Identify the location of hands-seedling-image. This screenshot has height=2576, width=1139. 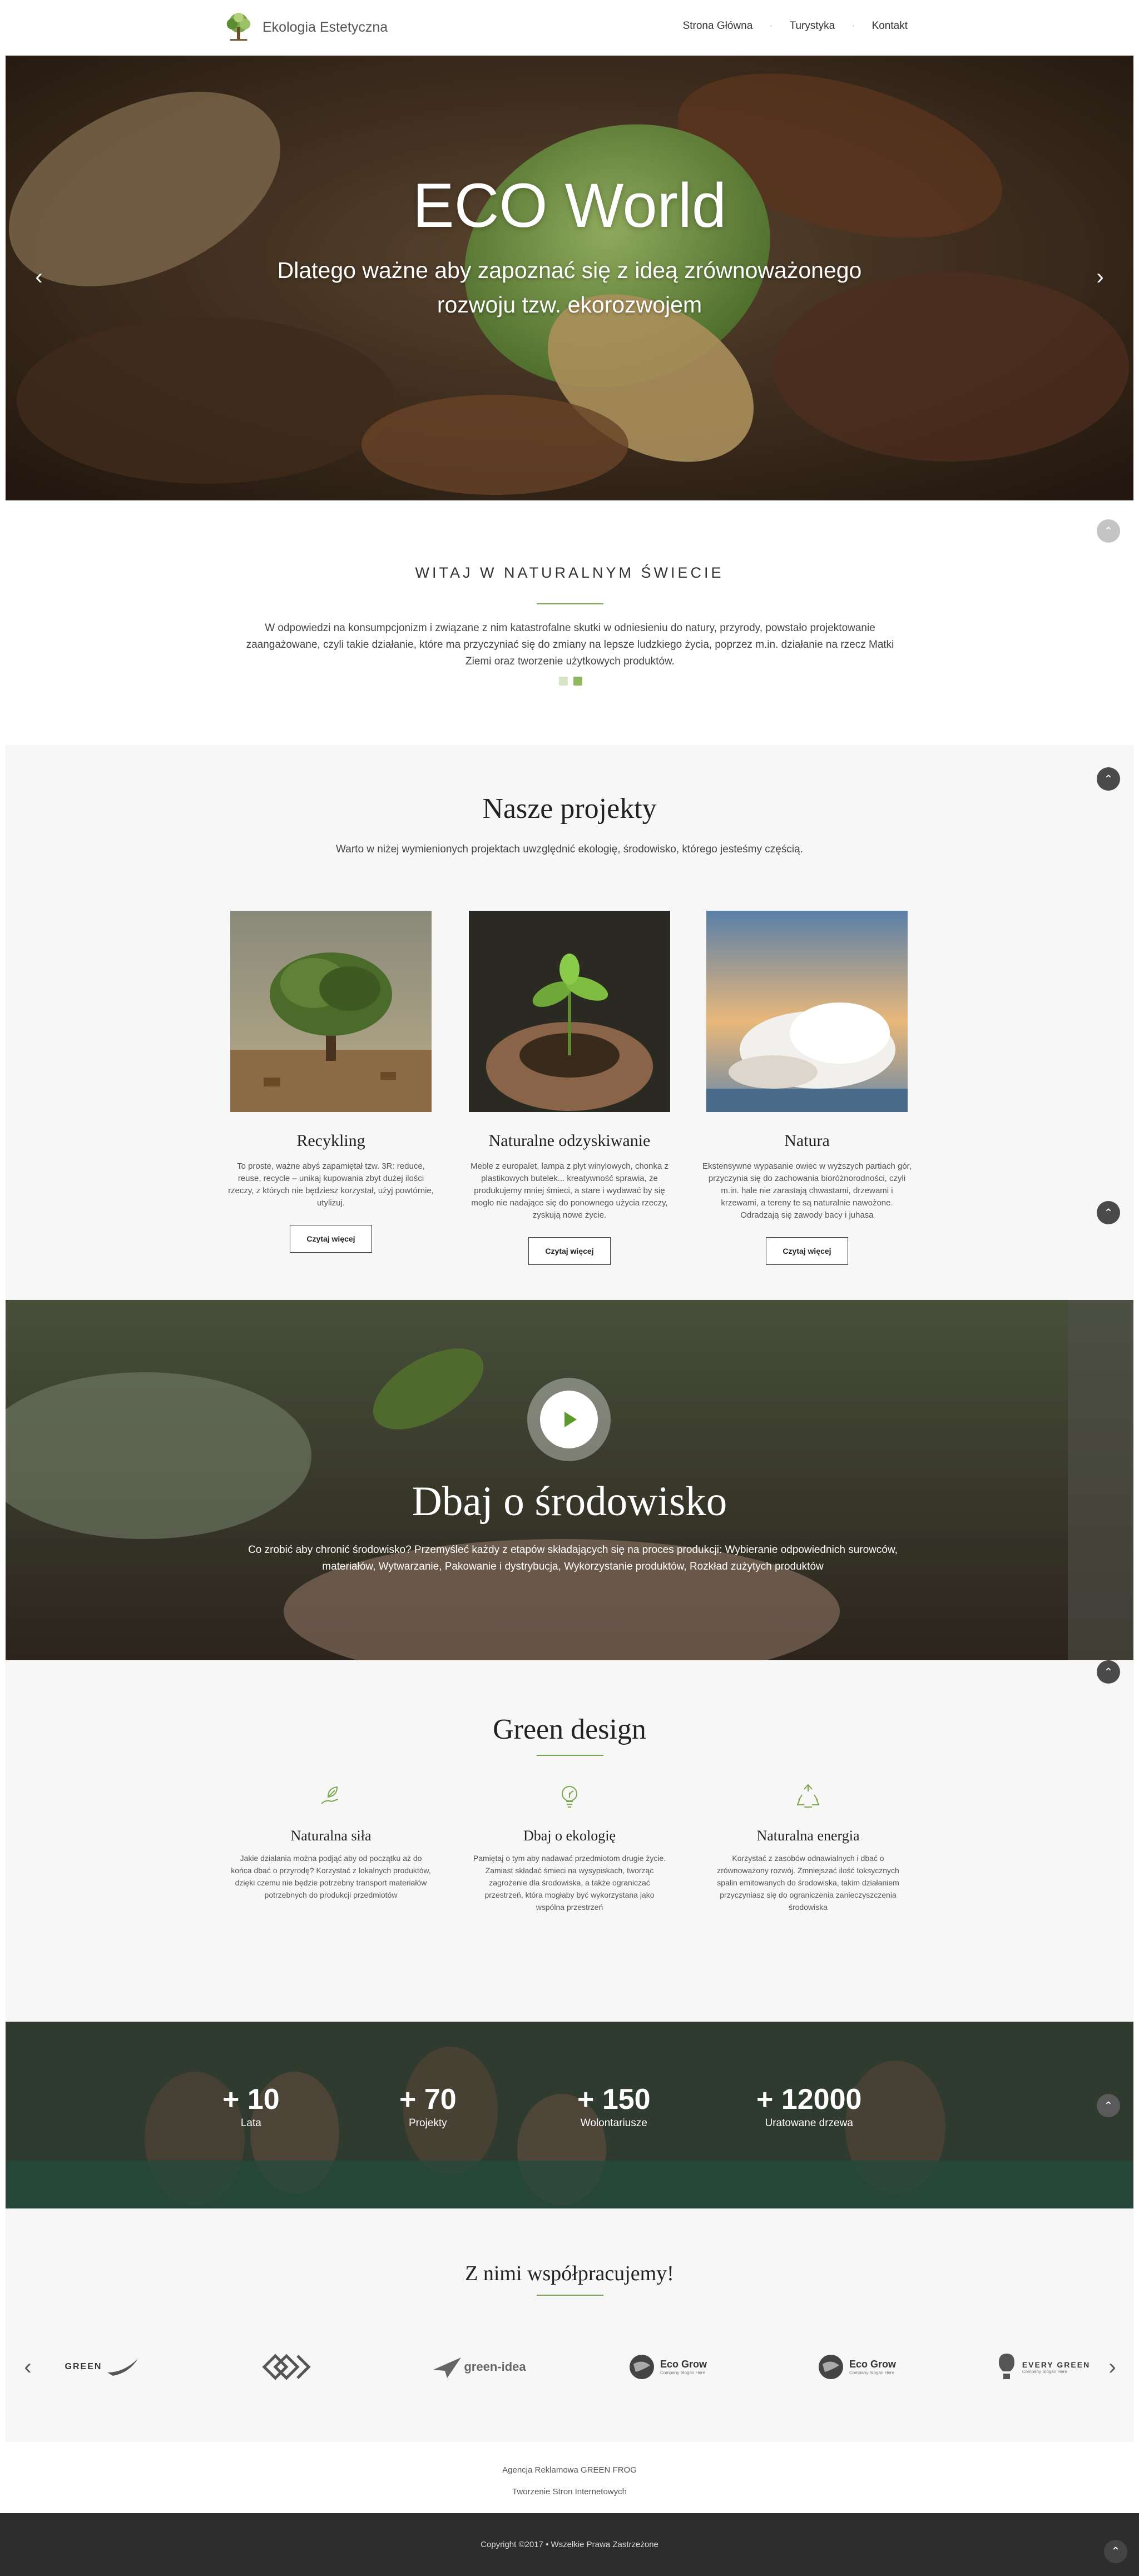
(569, 1011).